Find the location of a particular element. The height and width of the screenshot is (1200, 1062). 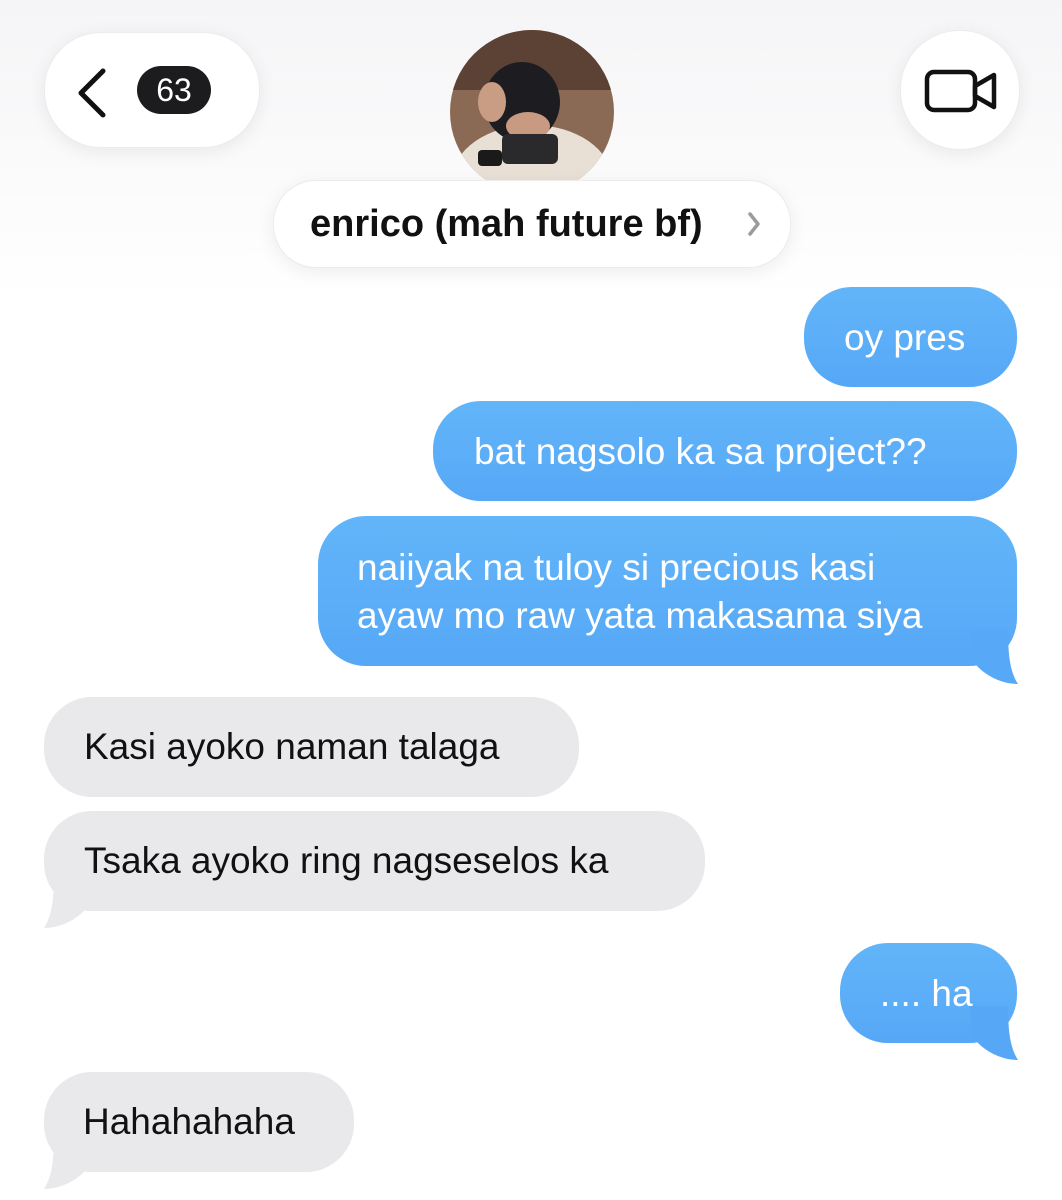

chevron-right-icon is located at coordinates (754, 224).